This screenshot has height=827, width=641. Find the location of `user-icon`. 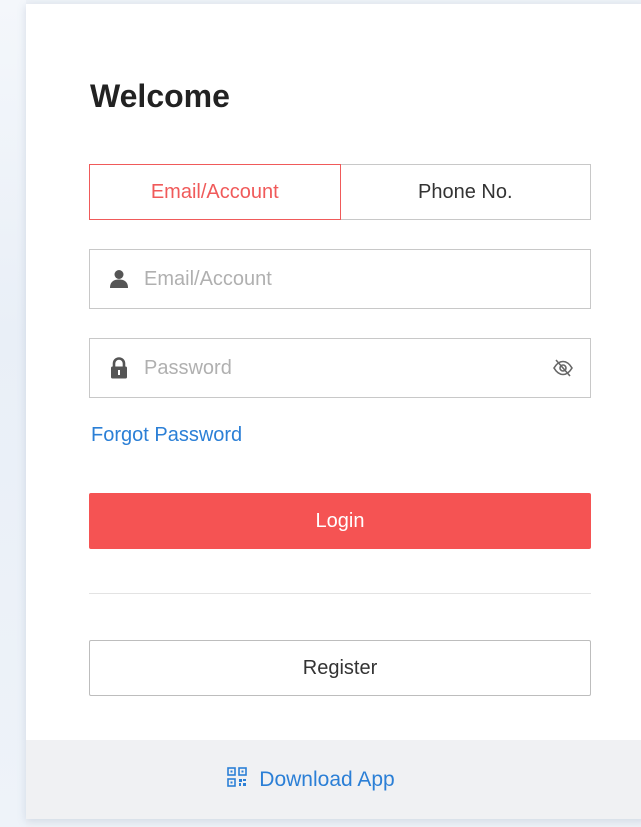

user-icon is located at coordinates (119, 279).